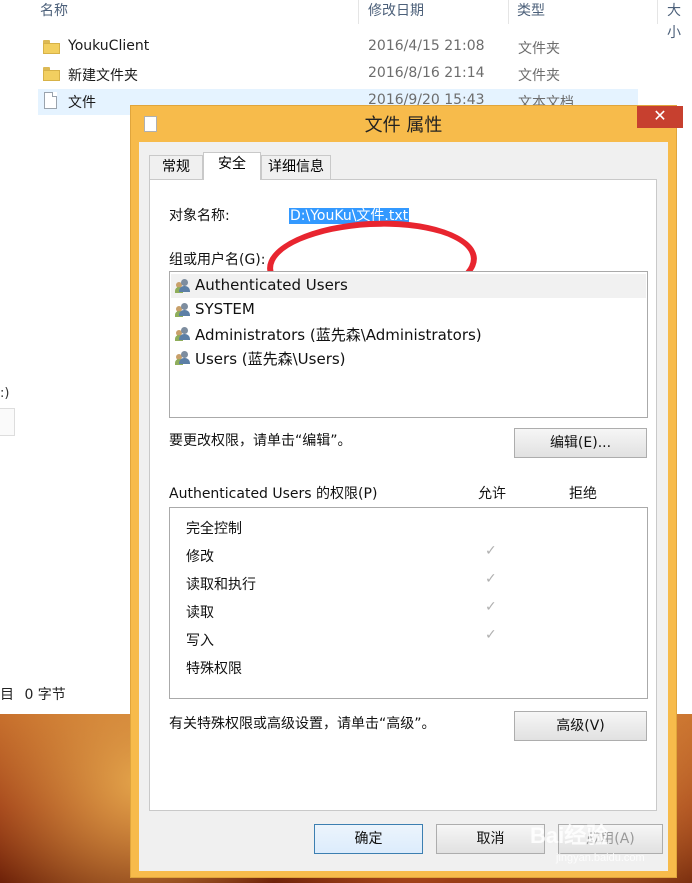 Image resolution: width=692 pixels, height=883 pixels. Describe the element at coordinates (214, 669) in the screenshot. I see `permission-special: 特殊权限` at that location.